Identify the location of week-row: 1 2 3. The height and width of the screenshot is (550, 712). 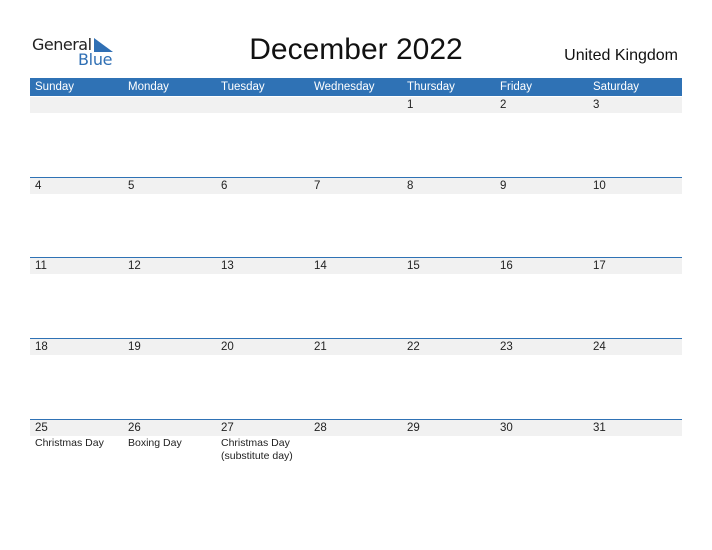
(356, 105).